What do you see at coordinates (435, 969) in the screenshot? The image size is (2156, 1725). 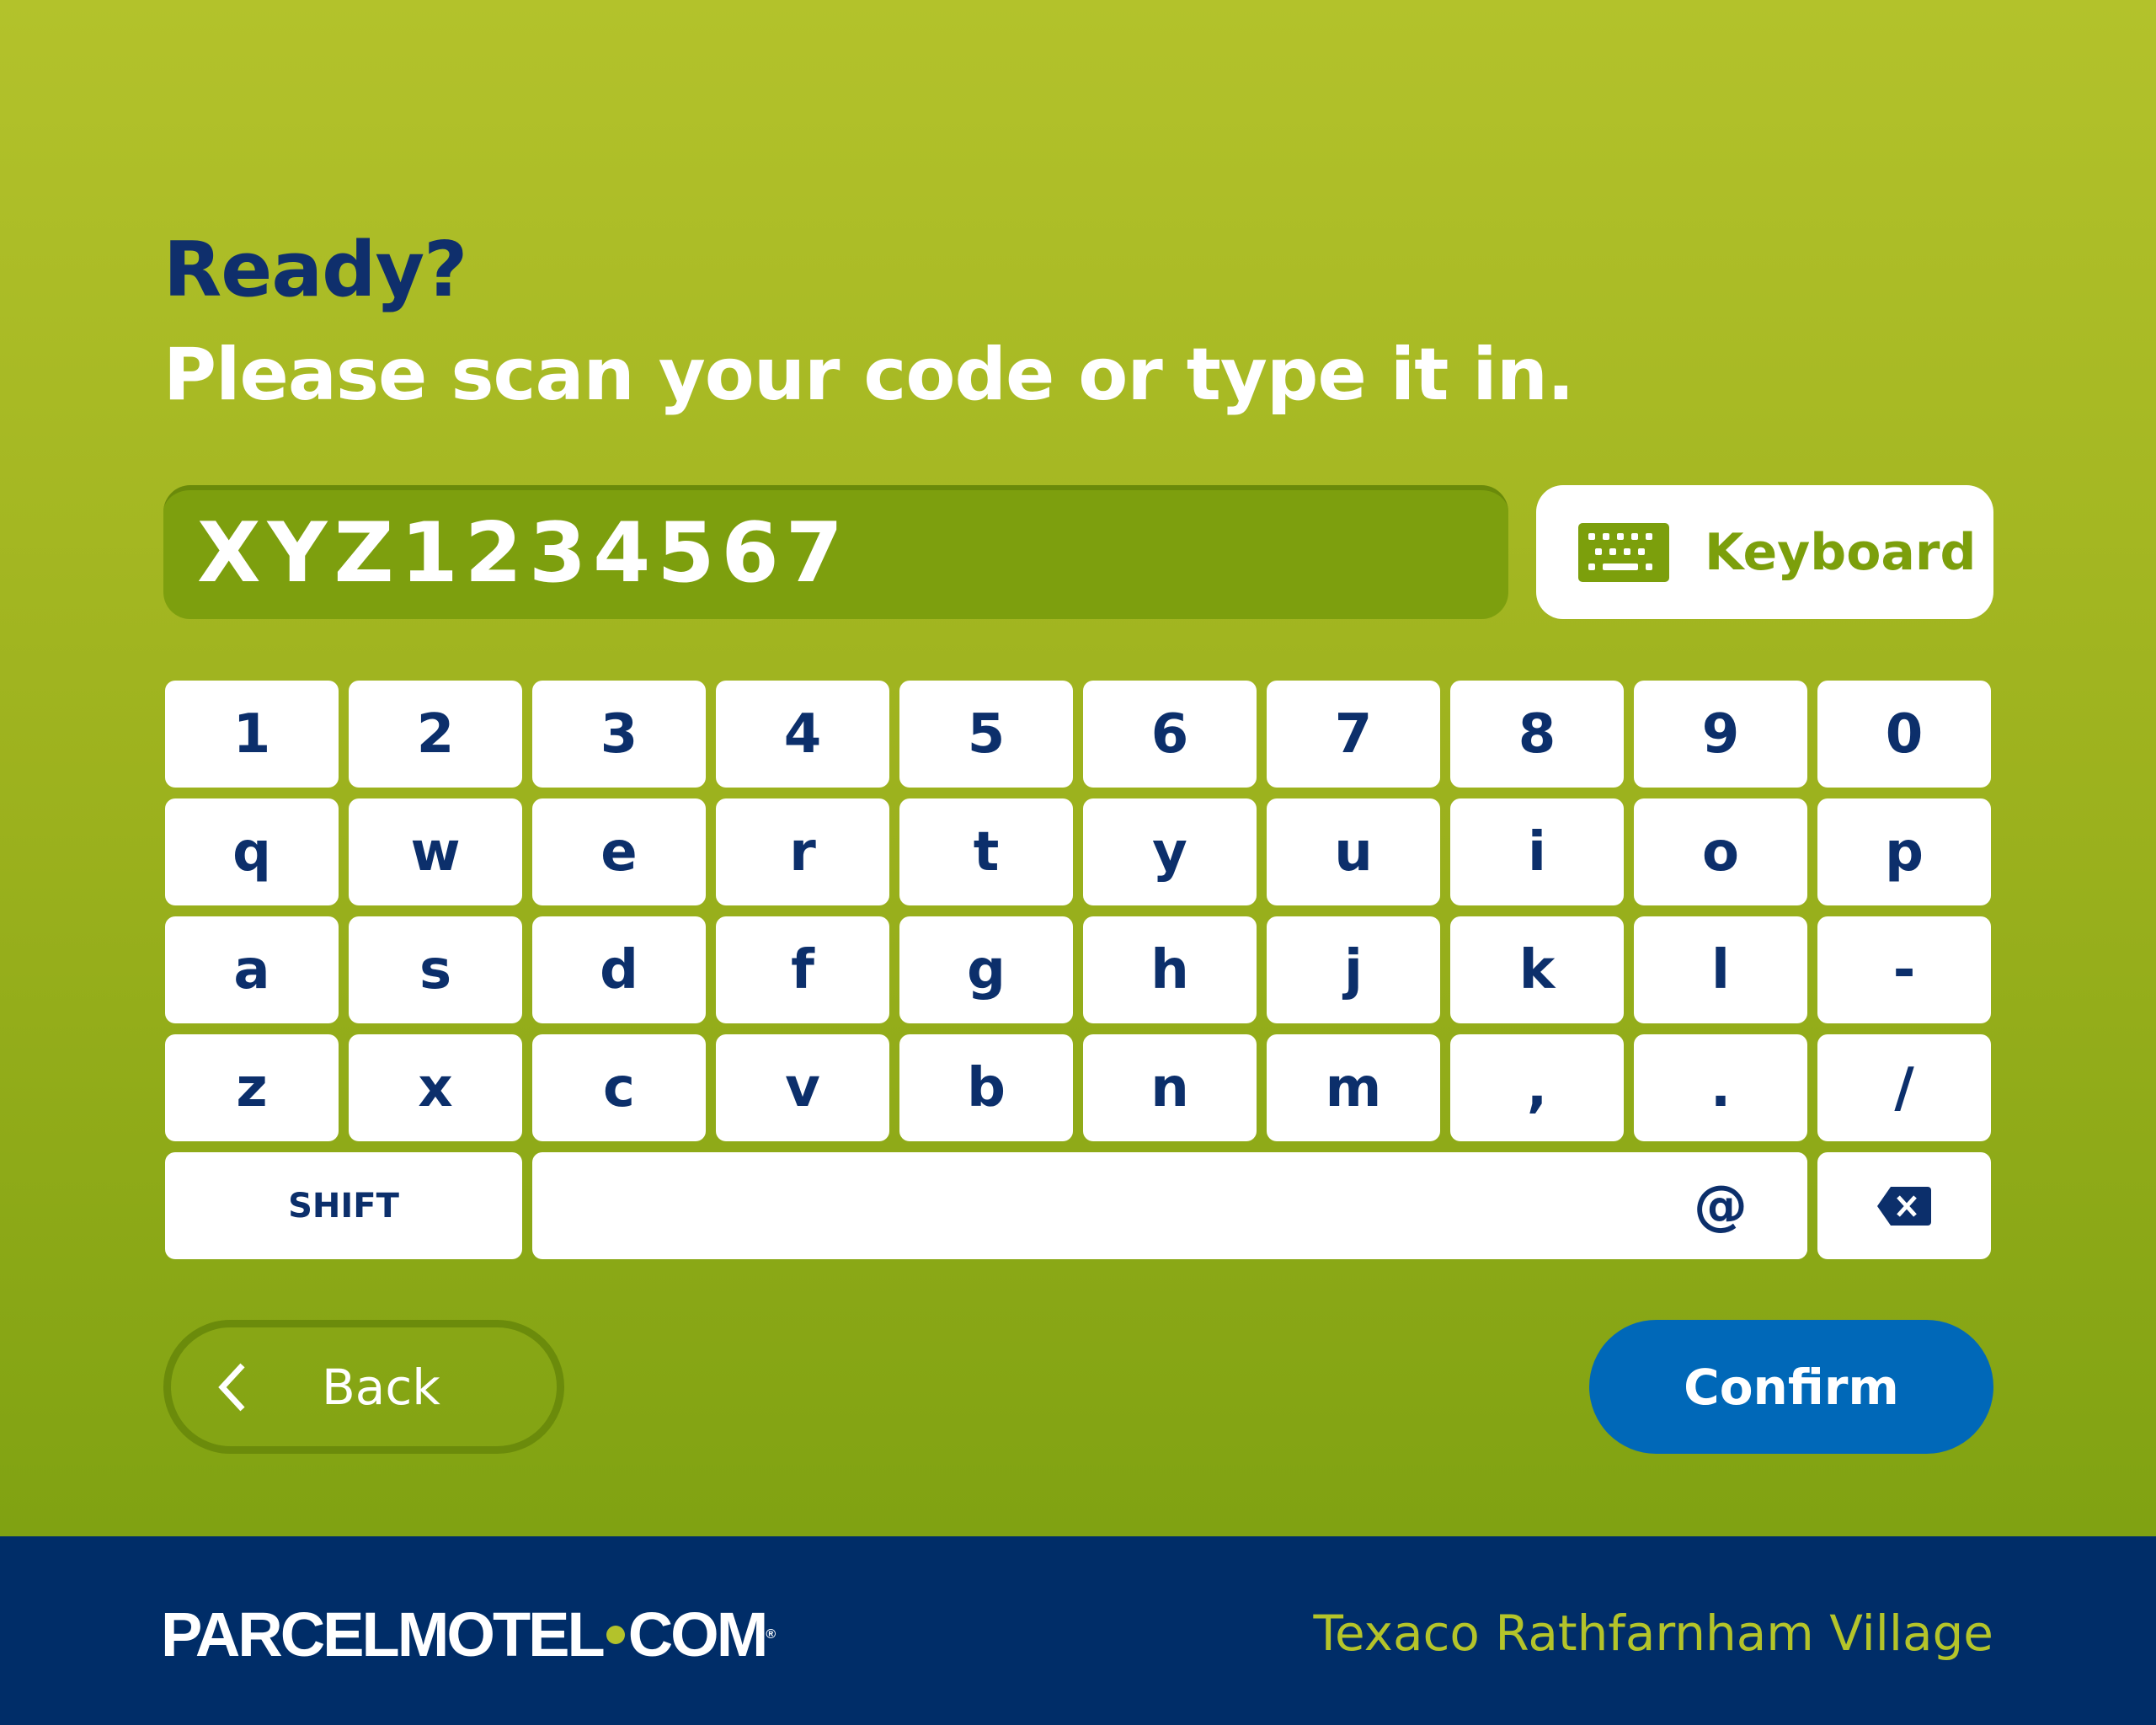 I see `key-s: s` at bounding box center [435, 969].